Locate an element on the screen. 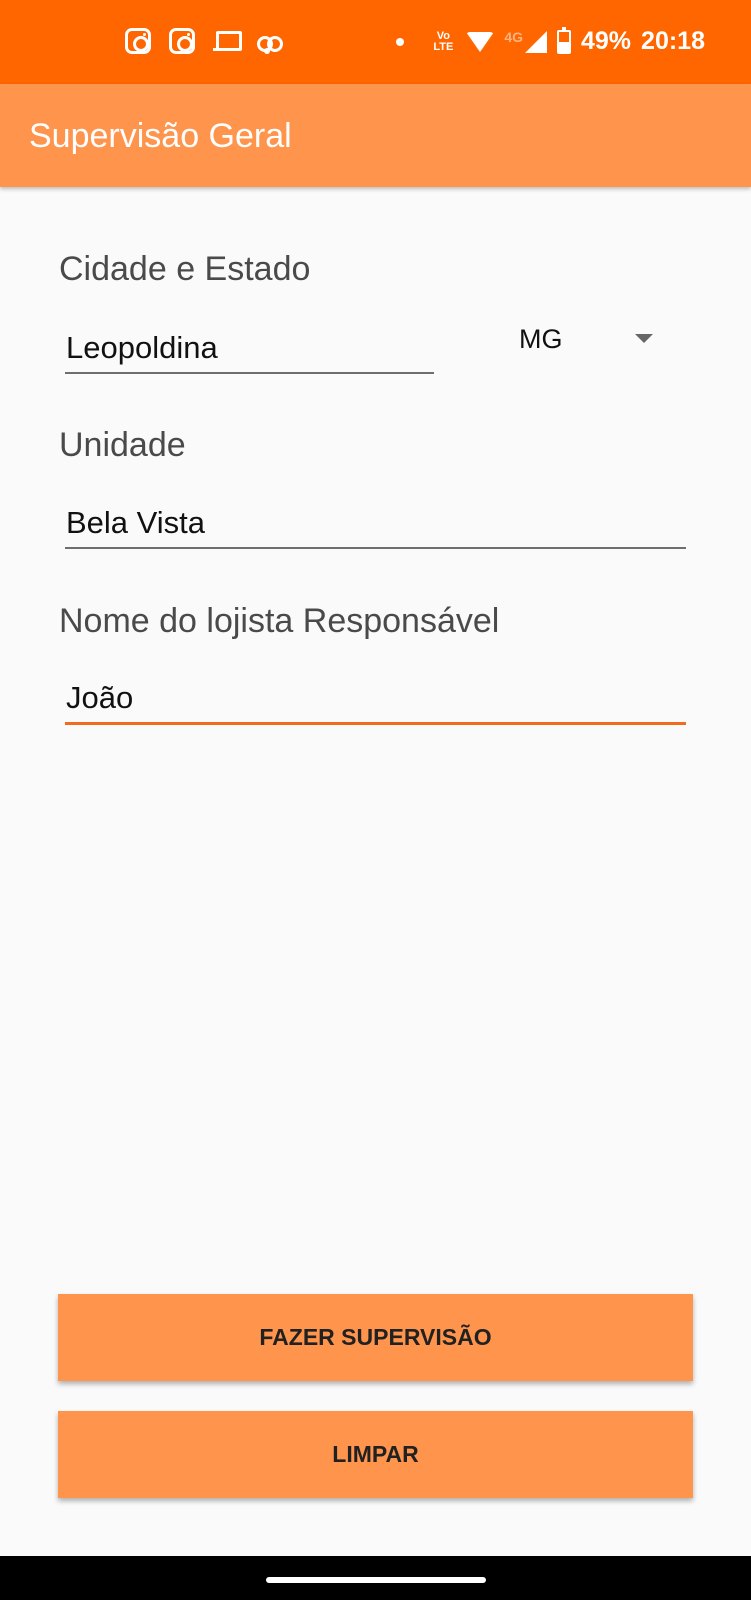 The height and width of the screenshot is (1600, 751). system-icons: Vo LTE 4G 49% 20:18 is located at coordinates (550, 41).